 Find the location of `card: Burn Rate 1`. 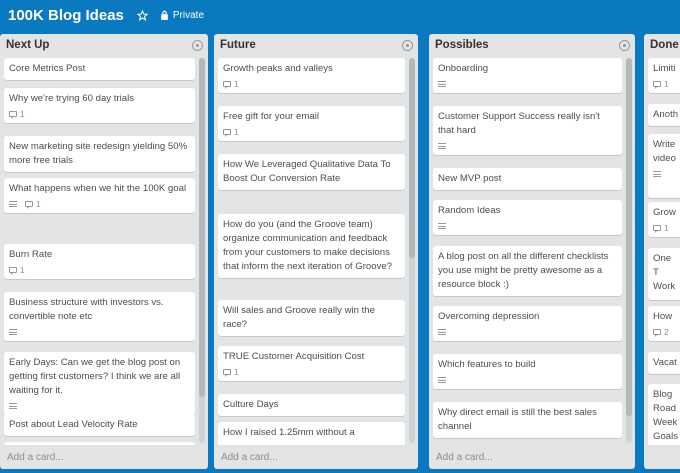

card: Burn Rate 1 is located at coordinates (99, 261).